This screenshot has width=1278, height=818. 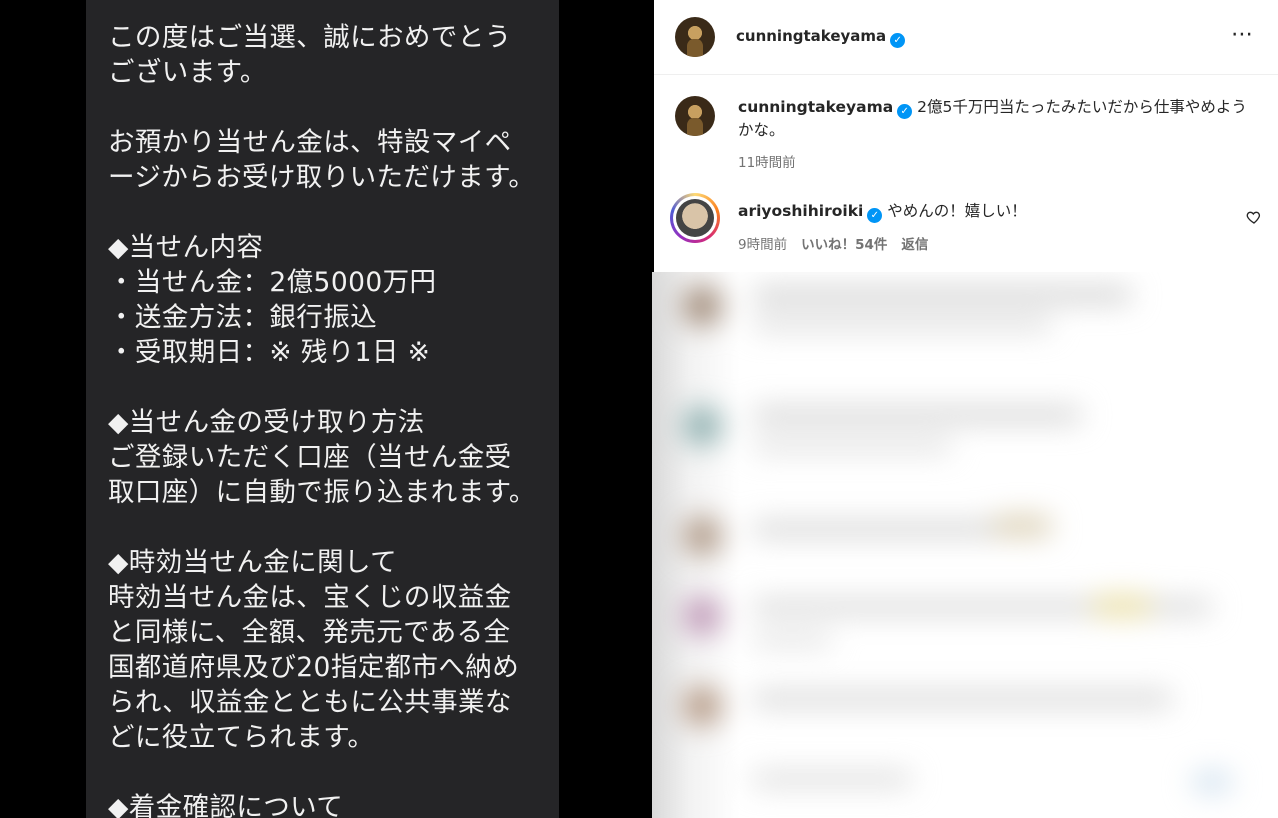 I want to click on commenter-avatar-story-ring, so click(x=695, y=218).